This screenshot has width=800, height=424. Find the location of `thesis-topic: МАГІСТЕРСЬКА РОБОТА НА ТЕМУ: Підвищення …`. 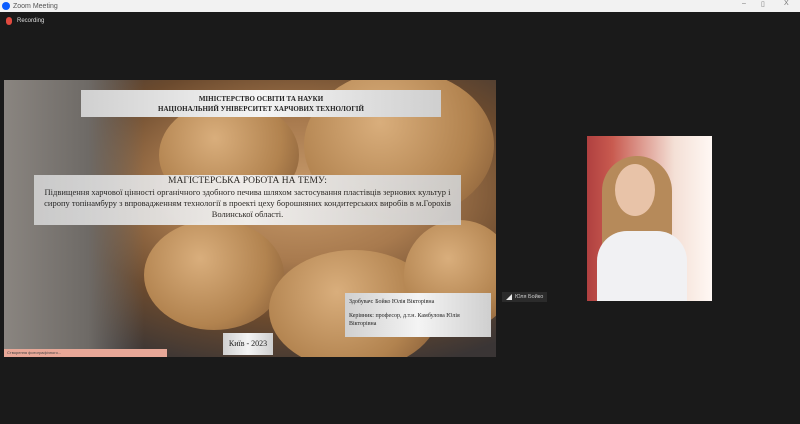

thesis-topic: МАГІСТЕРСЬКА РОБОТА НА ТЕМУ: Підвищення … is located at coordinates (247, 200).